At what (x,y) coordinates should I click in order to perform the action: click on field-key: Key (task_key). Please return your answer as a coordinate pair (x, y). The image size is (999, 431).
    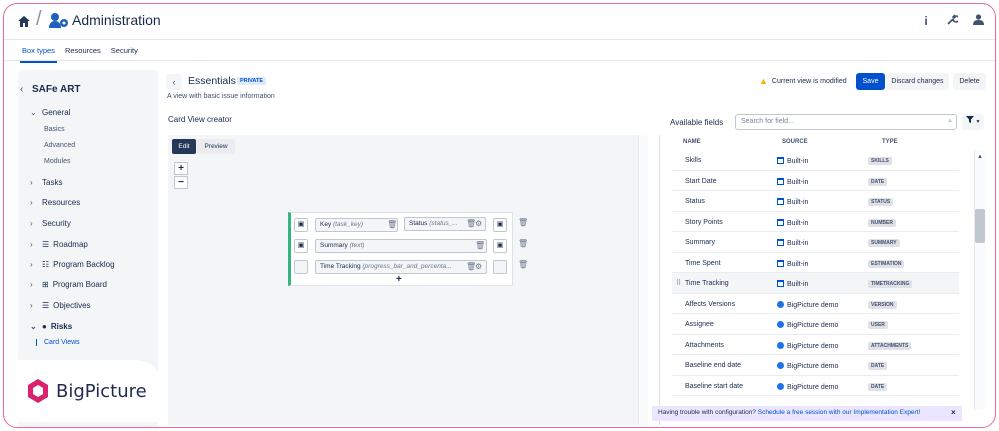
    Looking at the image, I should click on (356, 225).